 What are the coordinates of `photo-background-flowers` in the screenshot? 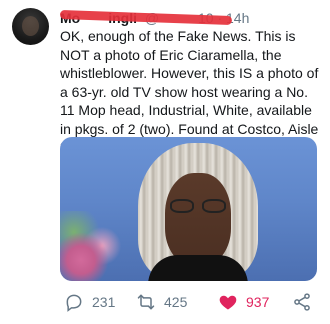 It's located at (95, 246).